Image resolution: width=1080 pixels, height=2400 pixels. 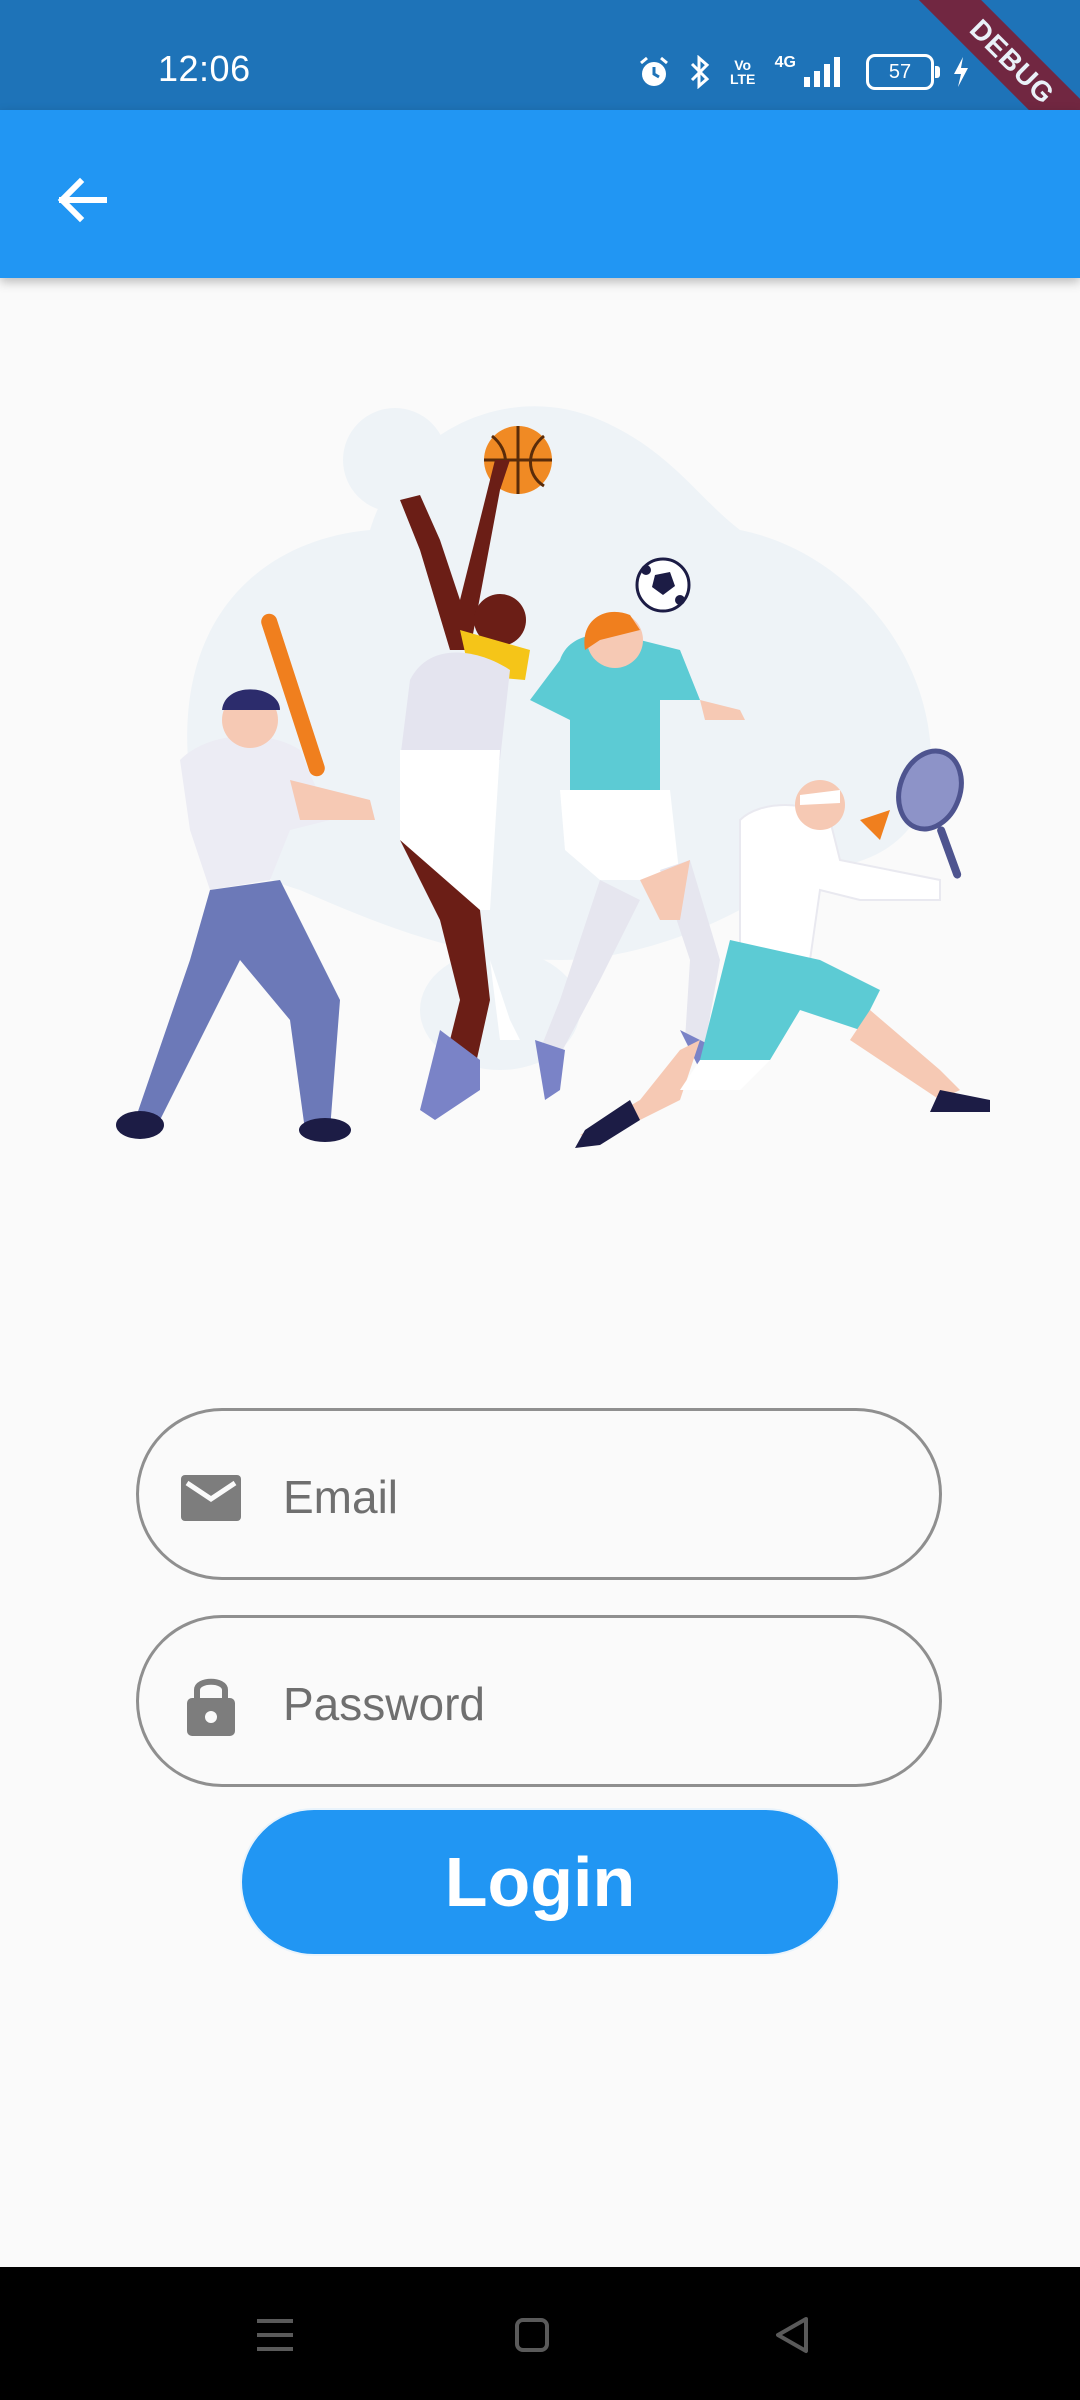 I want to click on back-nav-button, so click(x=792, y=2335).